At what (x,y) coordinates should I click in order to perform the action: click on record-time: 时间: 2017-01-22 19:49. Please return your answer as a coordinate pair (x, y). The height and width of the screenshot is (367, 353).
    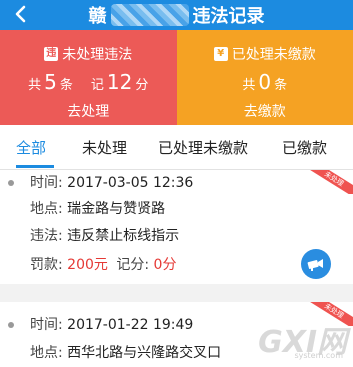
    Looking at the image, I should click on (112, 325).